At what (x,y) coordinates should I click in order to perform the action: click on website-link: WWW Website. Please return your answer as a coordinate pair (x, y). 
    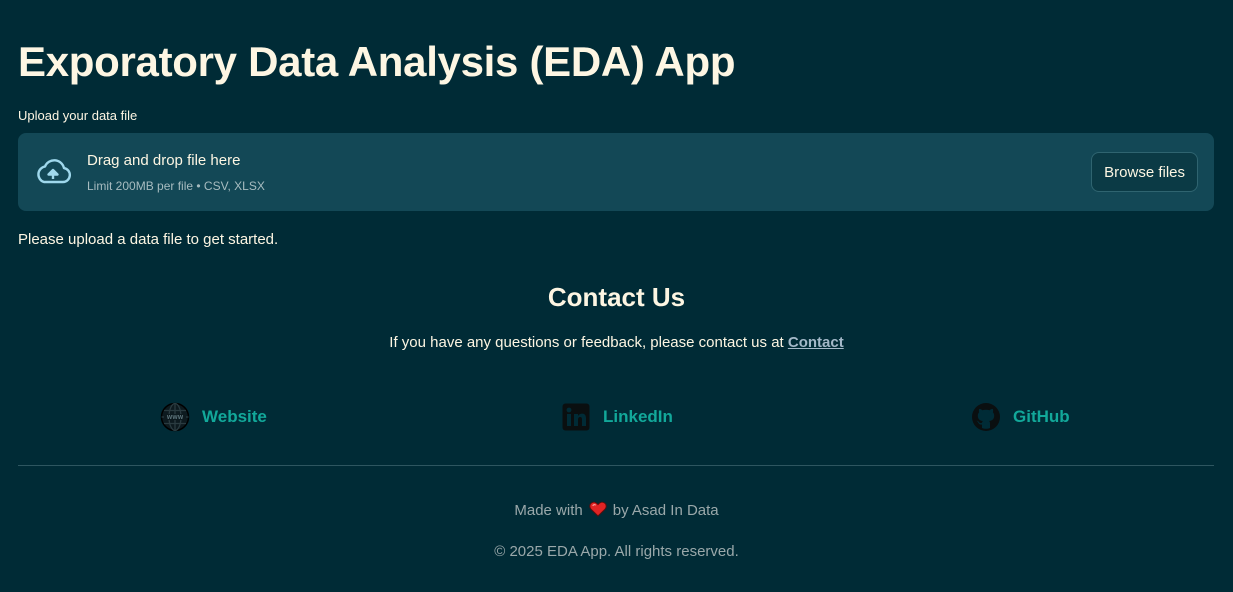
    Looking at the image, I should click on (213, 417).